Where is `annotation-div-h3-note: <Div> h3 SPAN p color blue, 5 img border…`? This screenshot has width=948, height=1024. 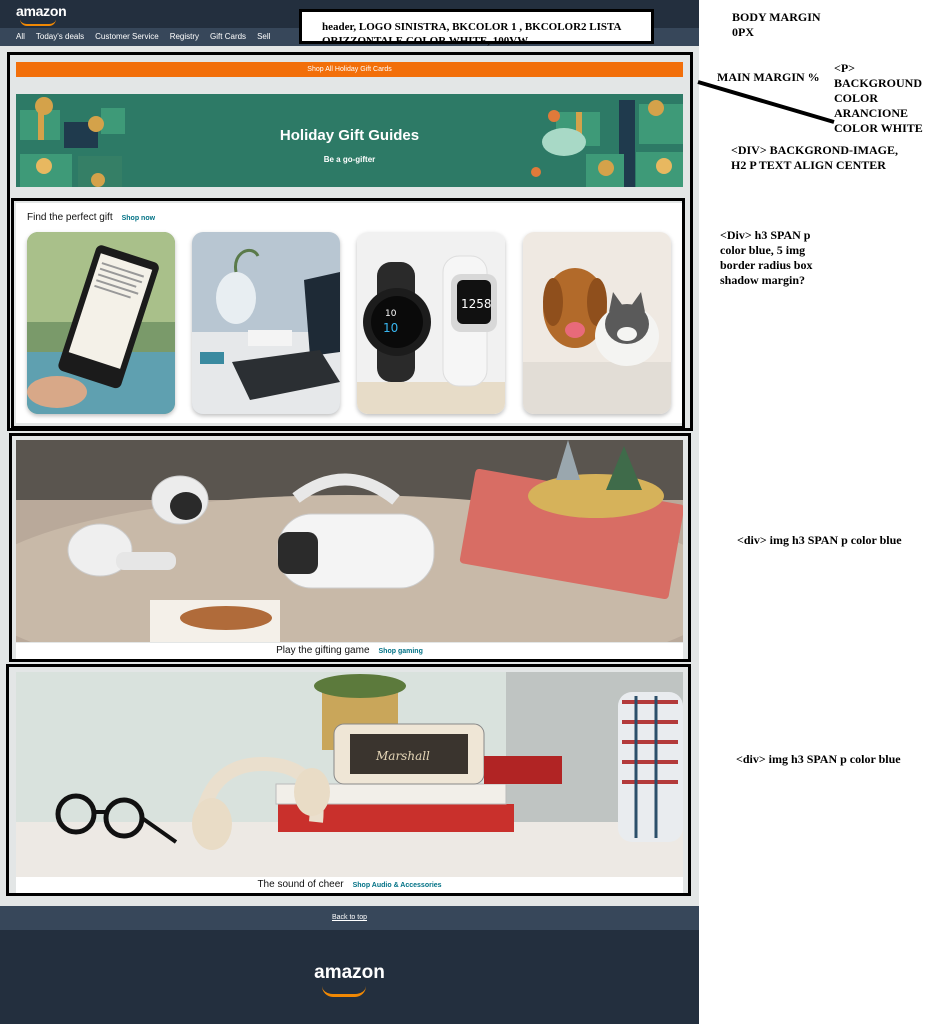 annotation-div-h3-note: <Div> h3 SPAN p color blue, 5 img border… is located at coordinates (766, 257).